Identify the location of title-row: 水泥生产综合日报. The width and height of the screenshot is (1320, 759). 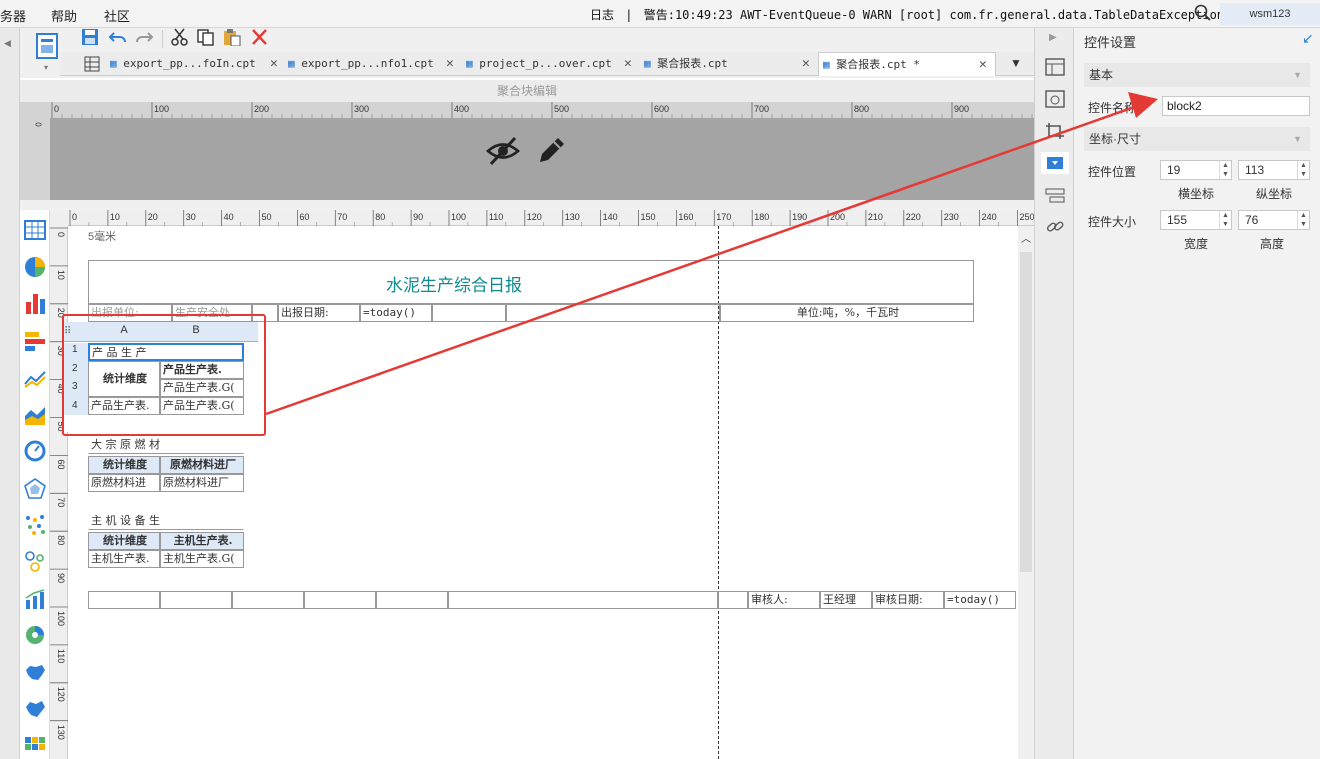
(531, 282).